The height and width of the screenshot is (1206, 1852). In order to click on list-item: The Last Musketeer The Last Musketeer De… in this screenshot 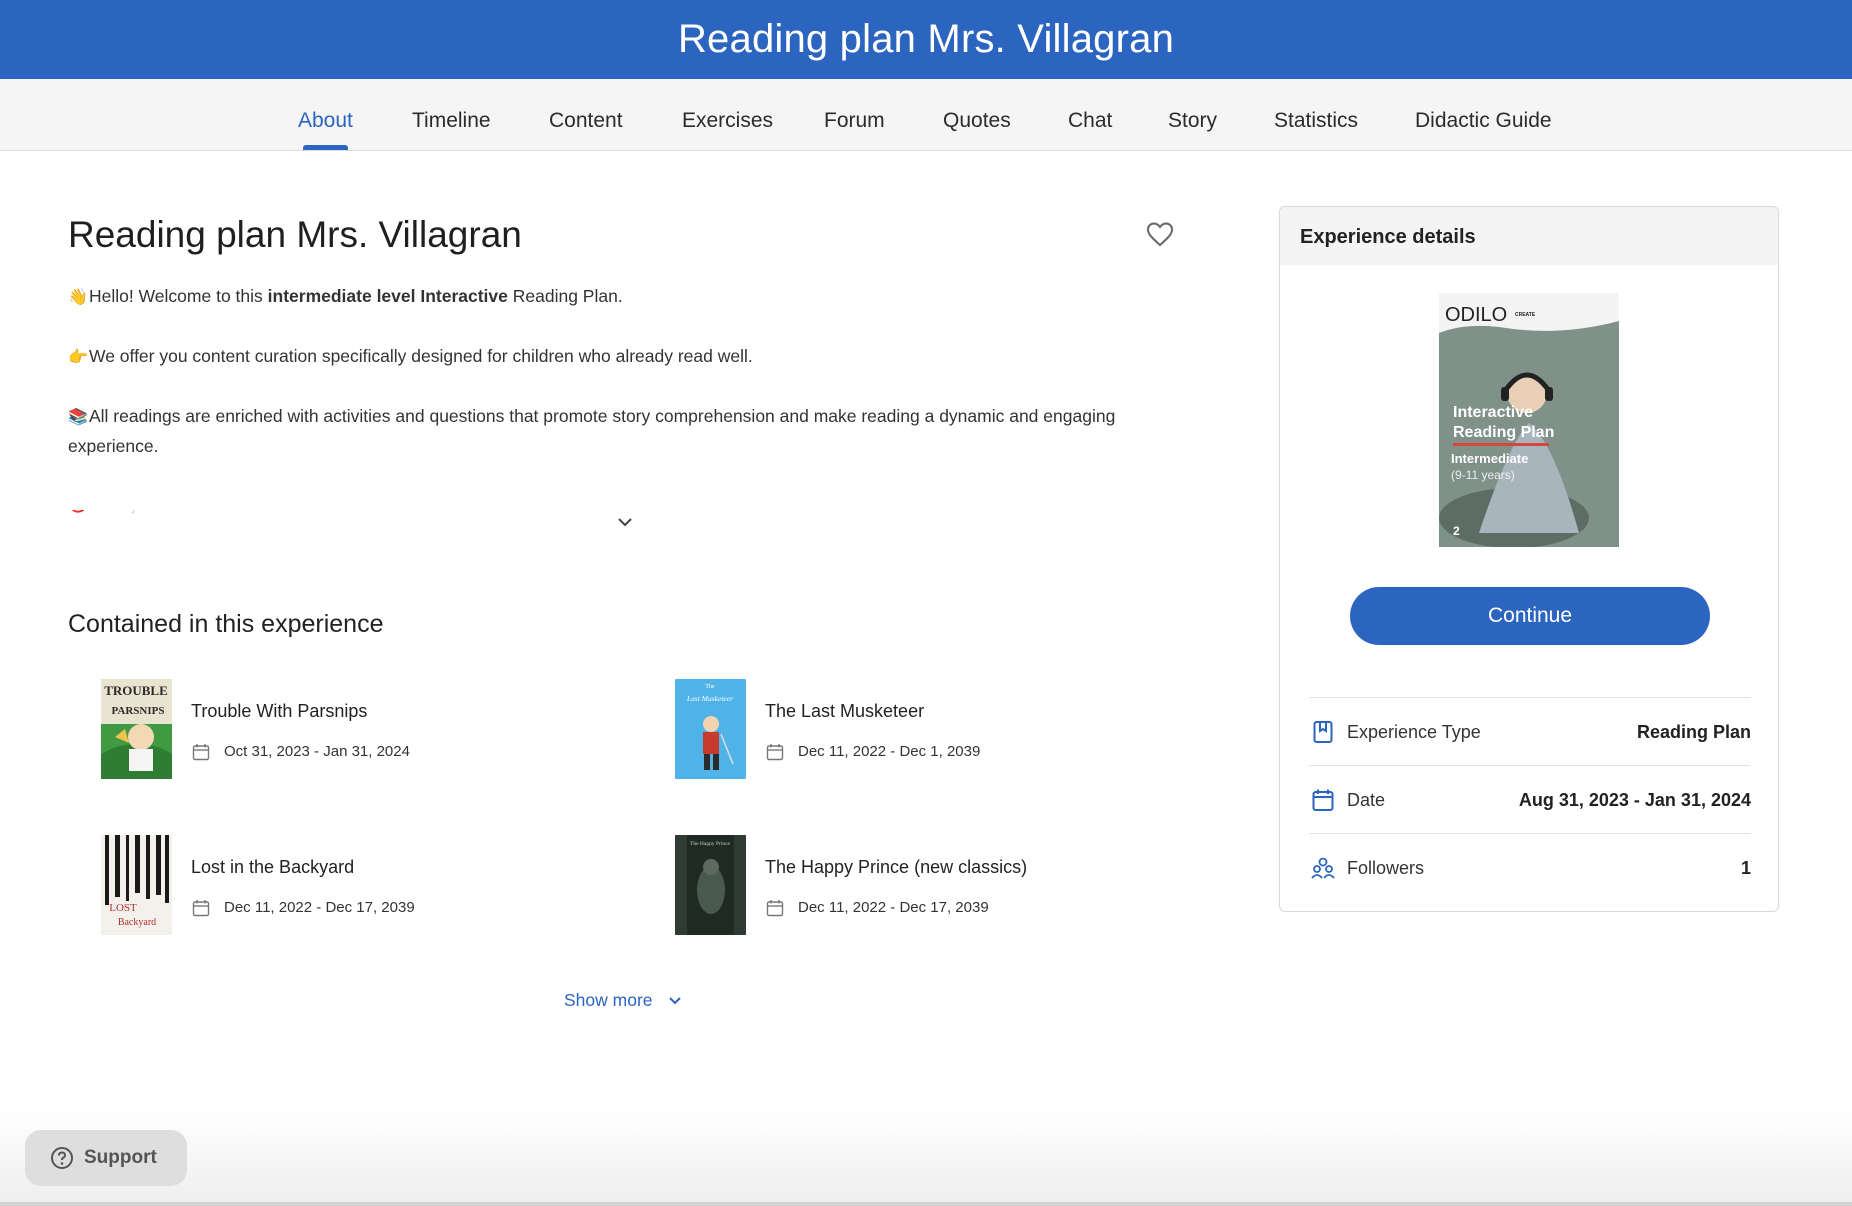, I will do `click(955, 734)`.